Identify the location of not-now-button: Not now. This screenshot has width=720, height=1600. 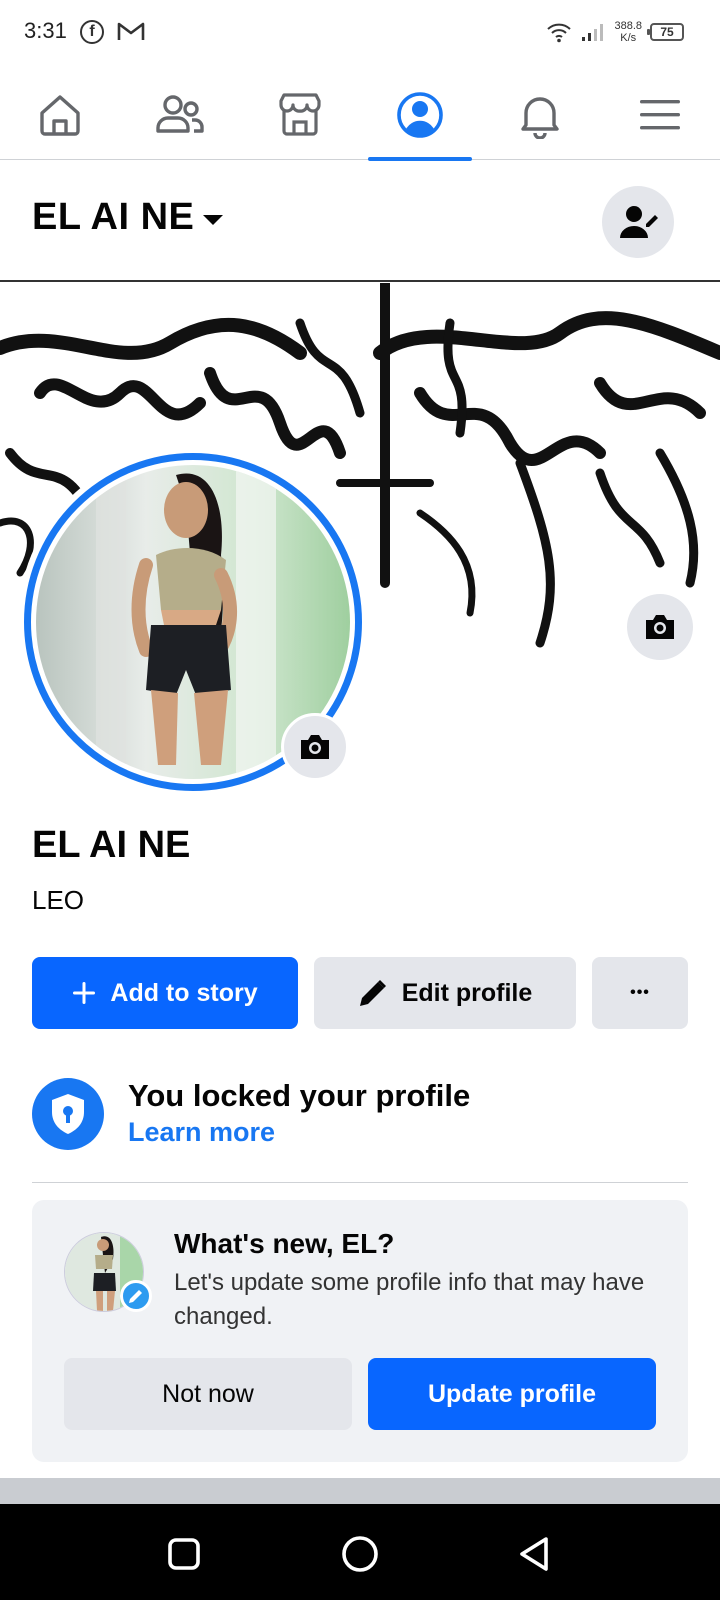
(208, 1394).